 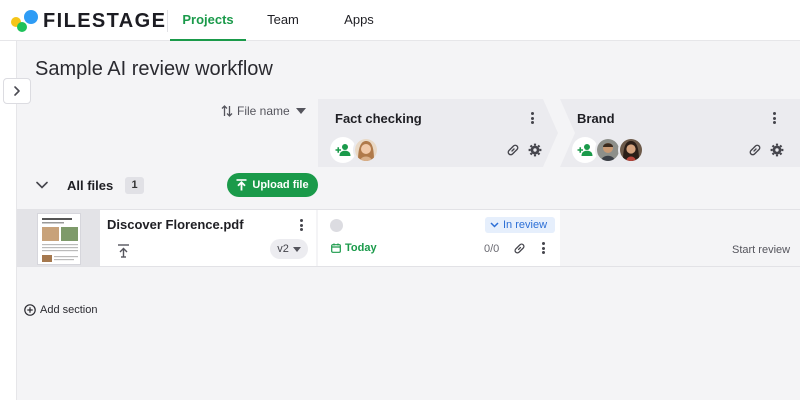 I want to click on review-status-dropdown: In review, so click(x=520, y=225).